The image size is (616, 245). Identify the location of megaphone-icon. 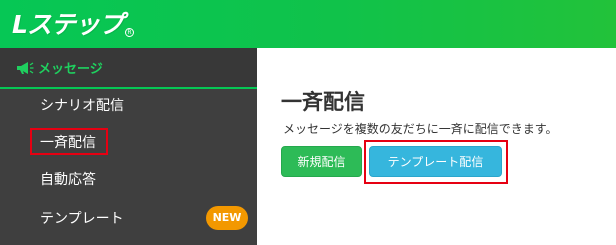
(25, 67).